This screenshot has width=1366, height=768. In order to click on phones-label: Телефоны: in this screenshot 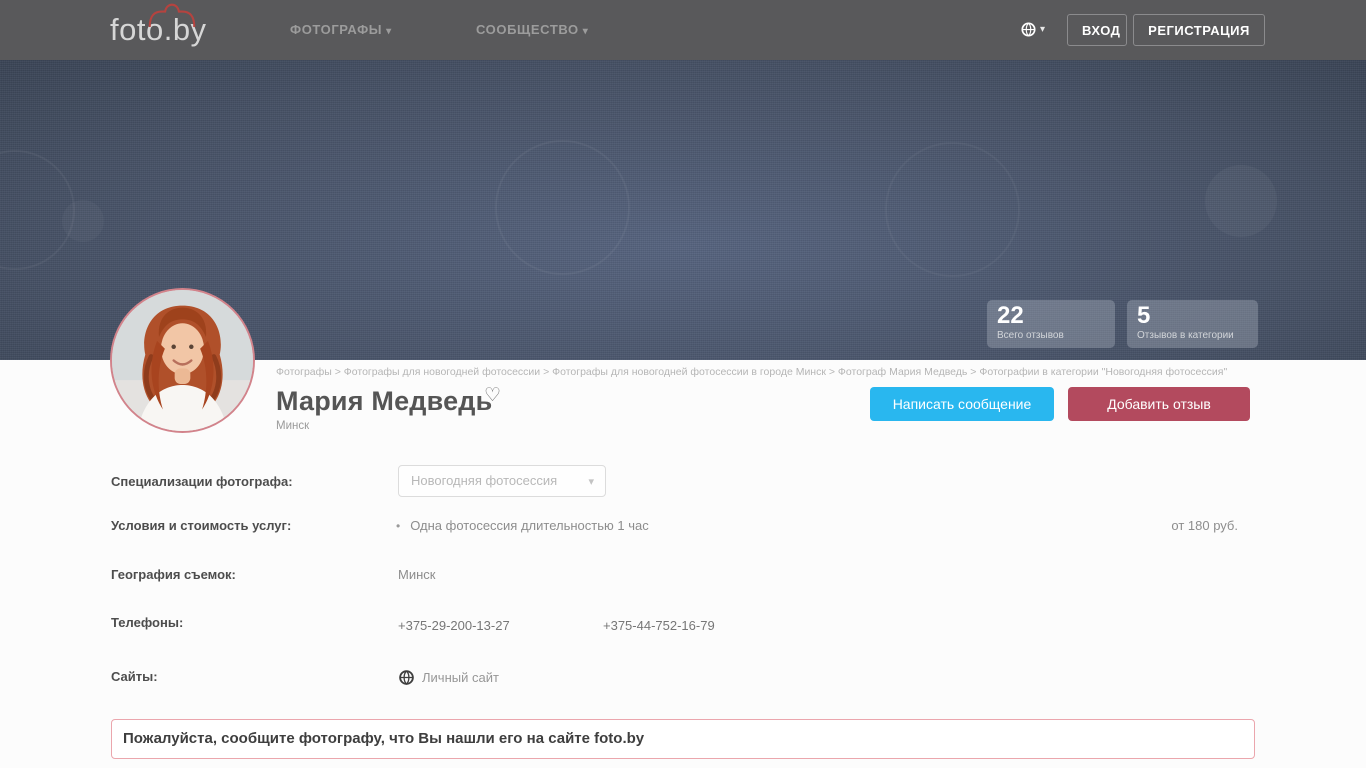, I will do `click(147, 622)`.